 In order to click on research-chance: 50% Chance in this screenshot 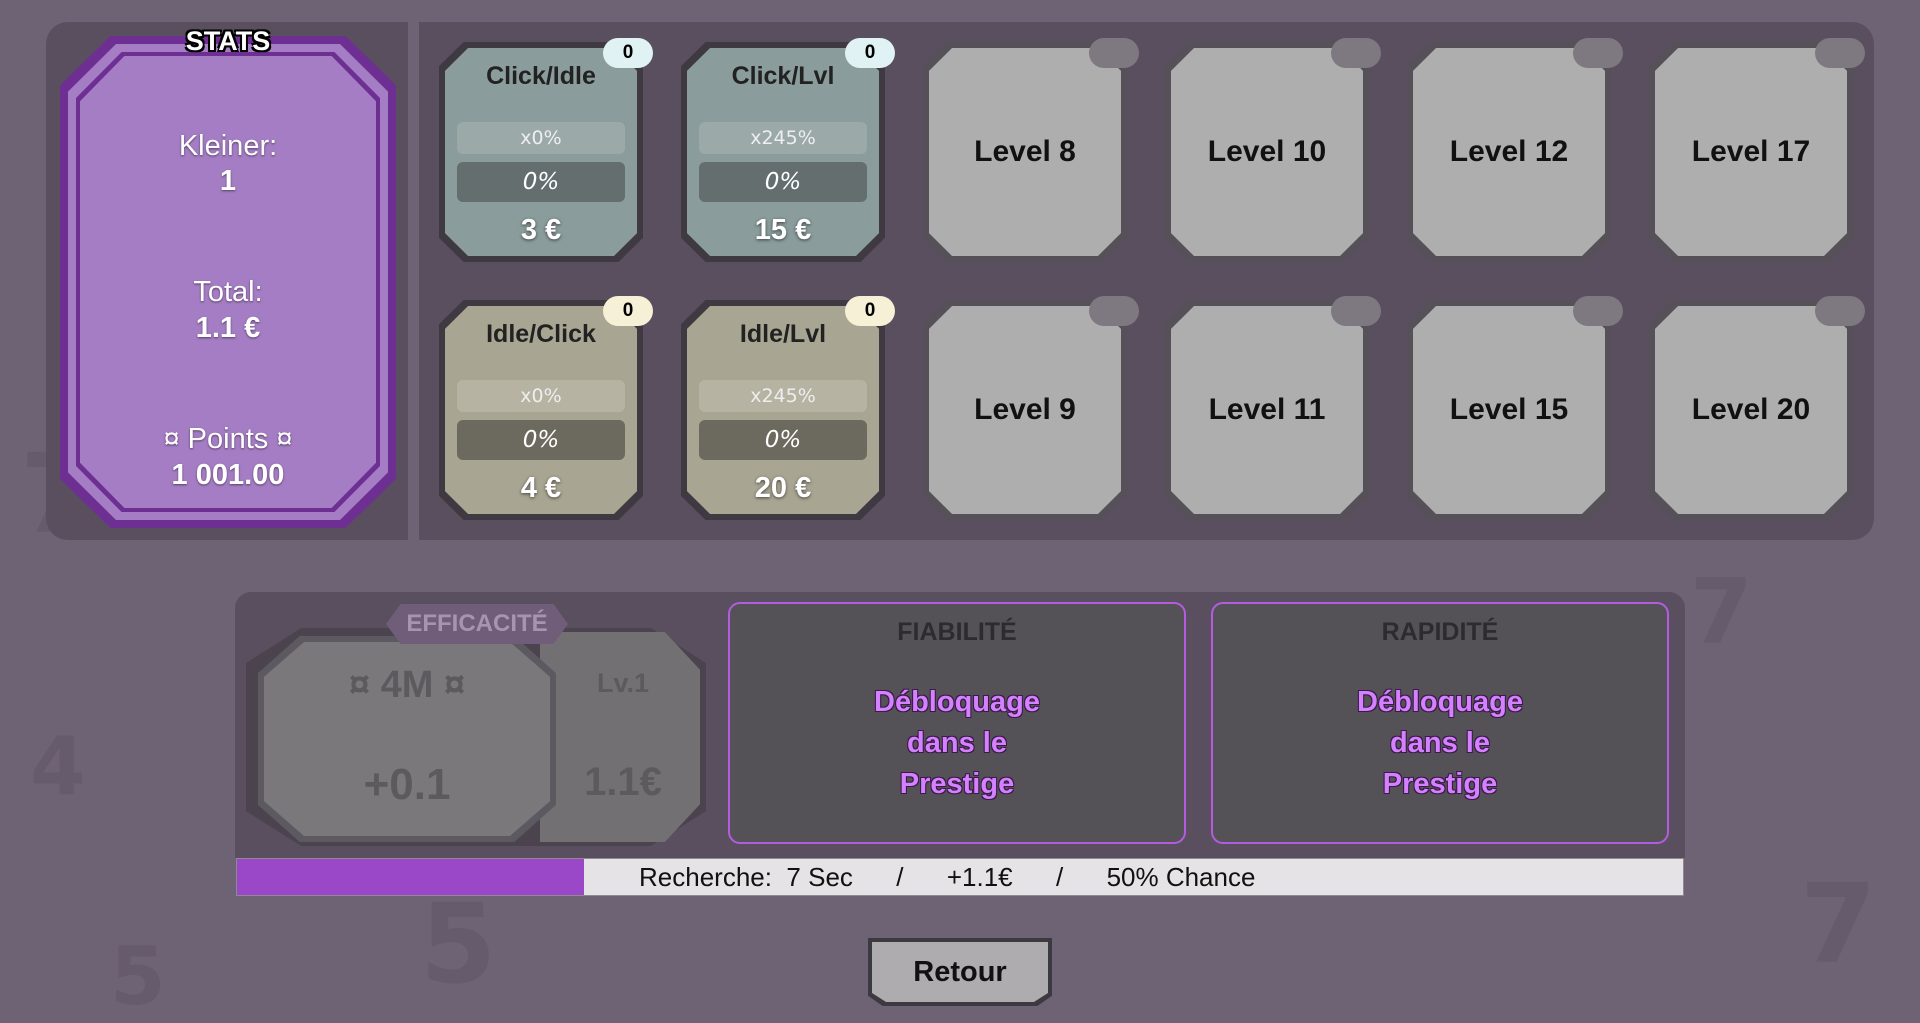, I will do `click(1181, 877)`.